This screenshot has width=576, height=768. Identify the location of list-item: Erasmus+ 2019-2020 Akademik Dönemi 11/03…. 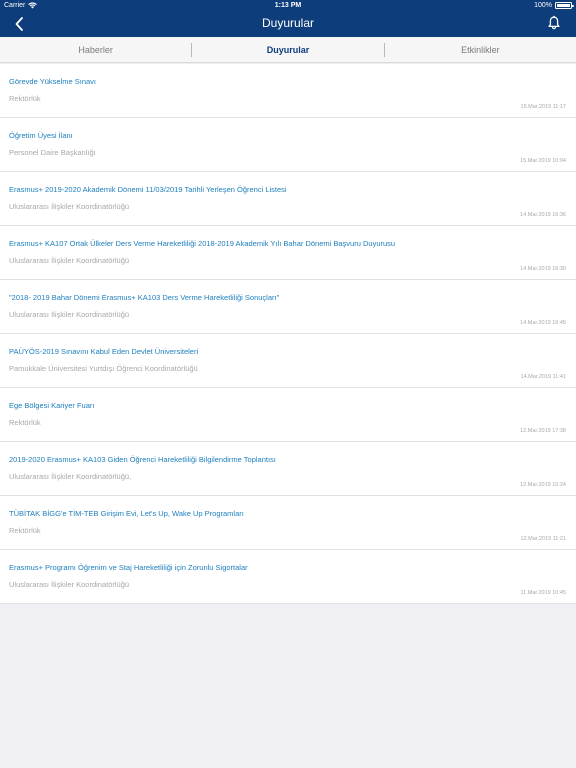
(288, 199).